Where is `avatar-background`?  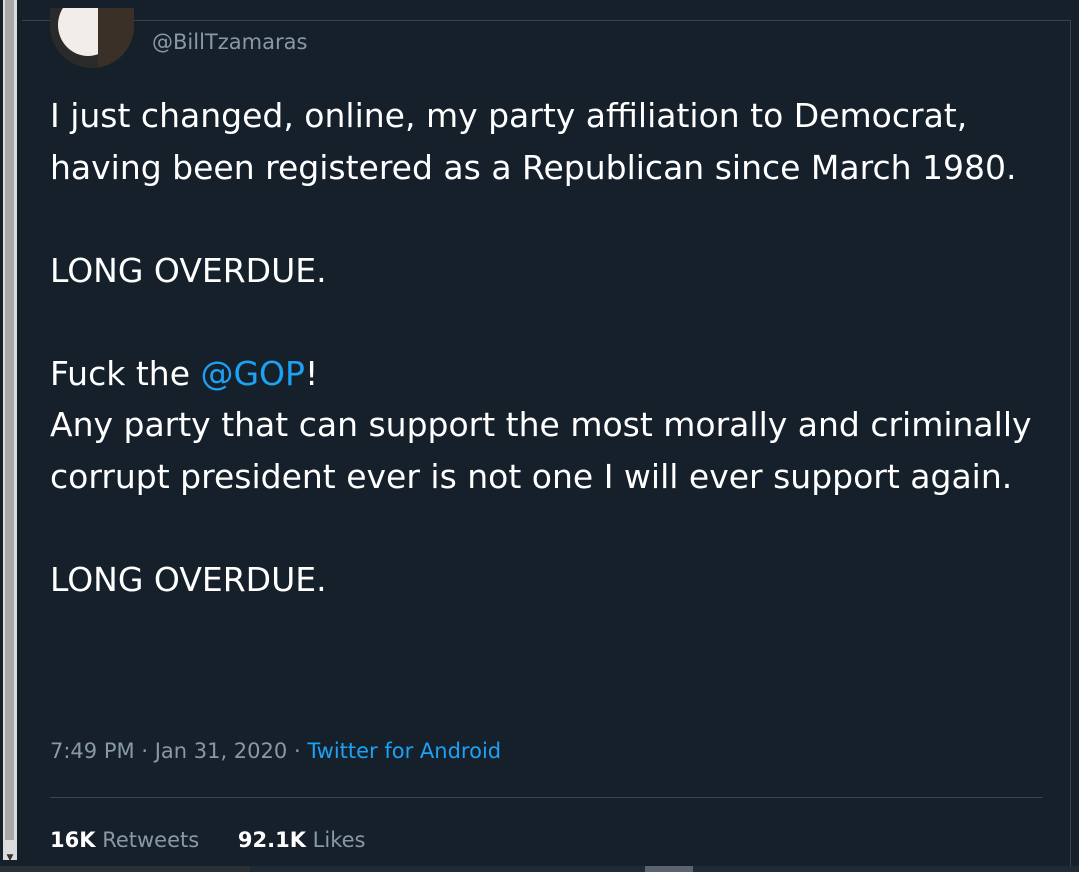
avatar-background is located at coordinates (116, 38).